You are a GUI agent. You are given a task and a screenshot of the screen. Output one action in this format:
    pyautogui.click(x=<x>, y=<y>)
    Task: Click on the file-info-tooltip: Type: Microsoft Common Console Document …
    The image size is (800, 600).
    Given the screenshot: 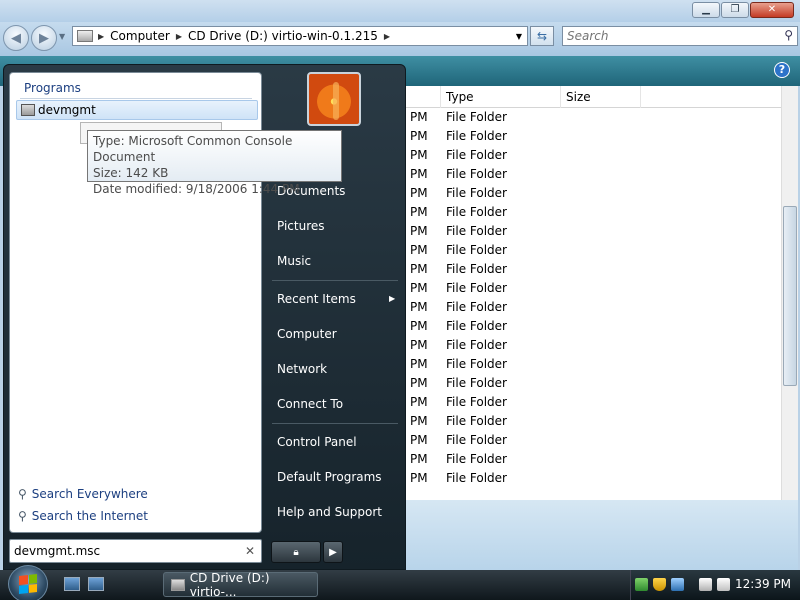 What is the action you would take?
    pyautogui.click(x=214, y=163)
    